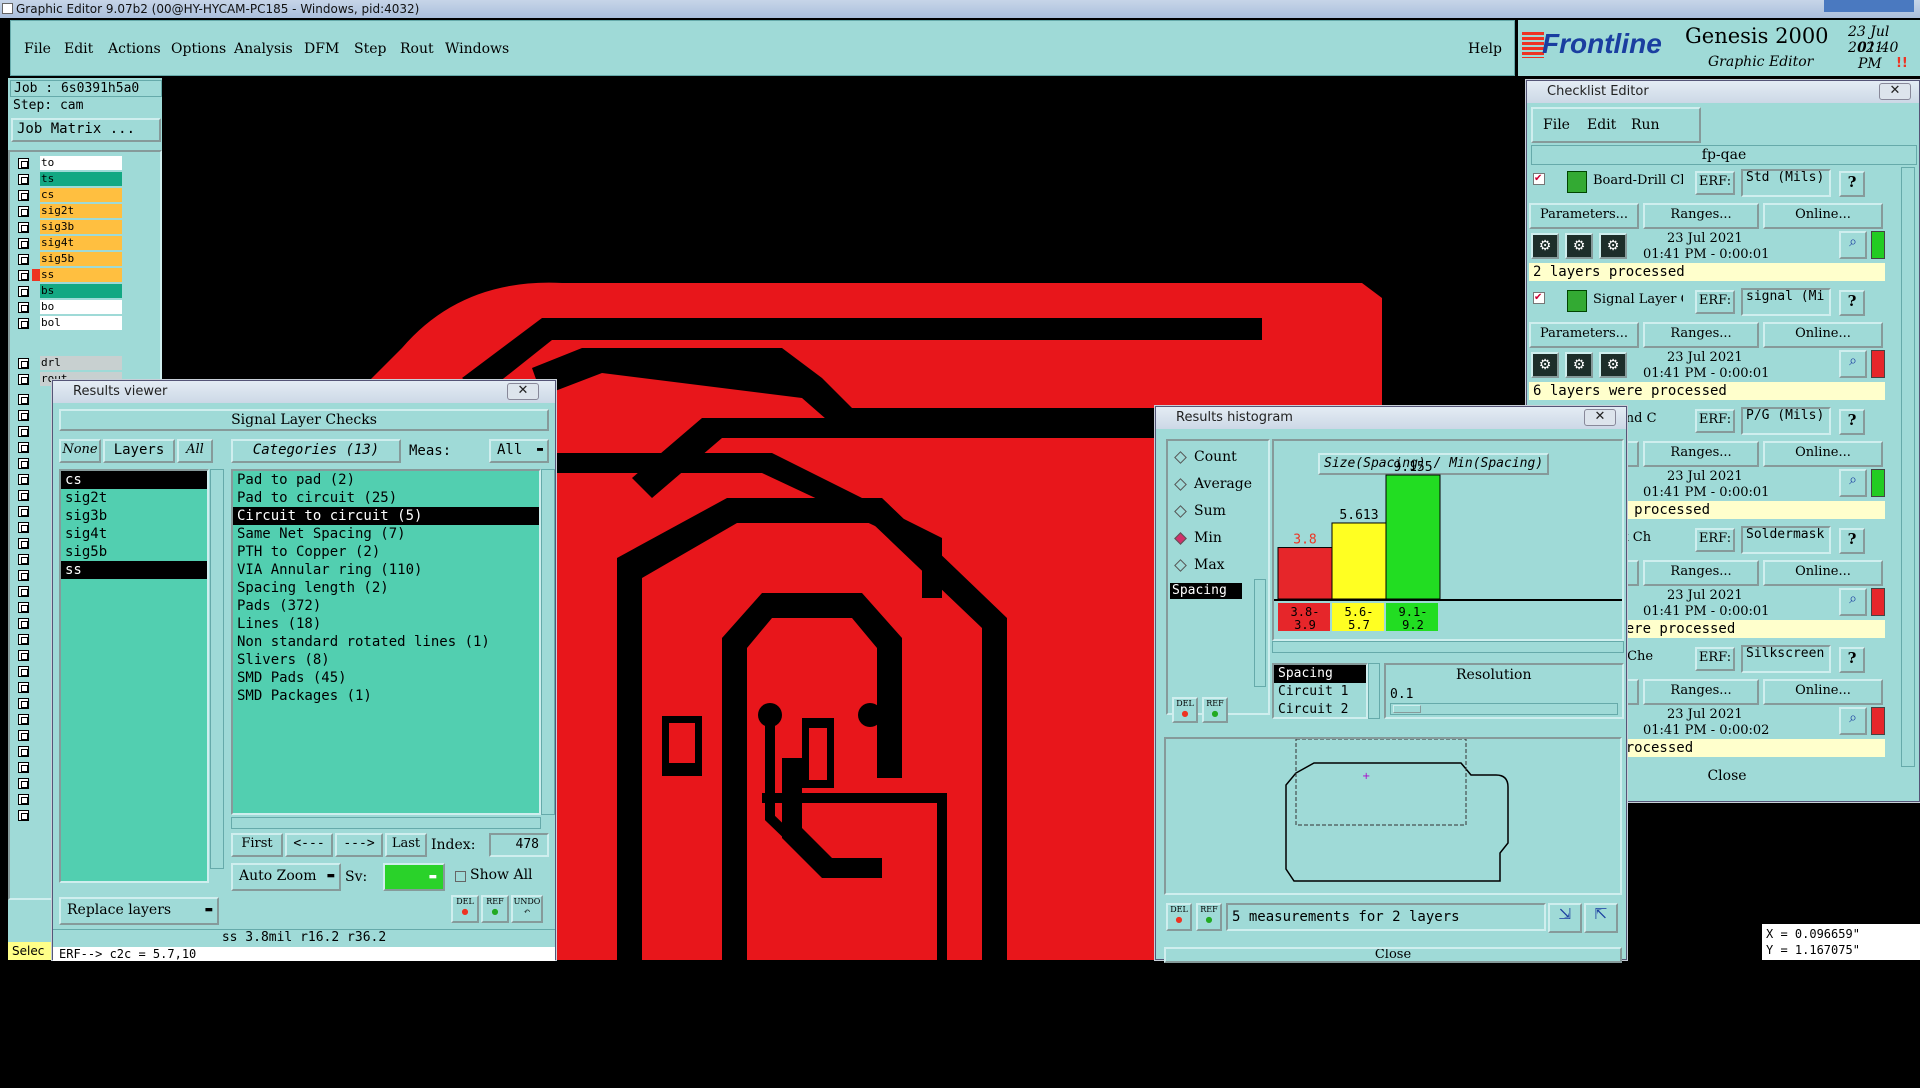  I want to click on menu-dfm: DFM, so click(321, 49).